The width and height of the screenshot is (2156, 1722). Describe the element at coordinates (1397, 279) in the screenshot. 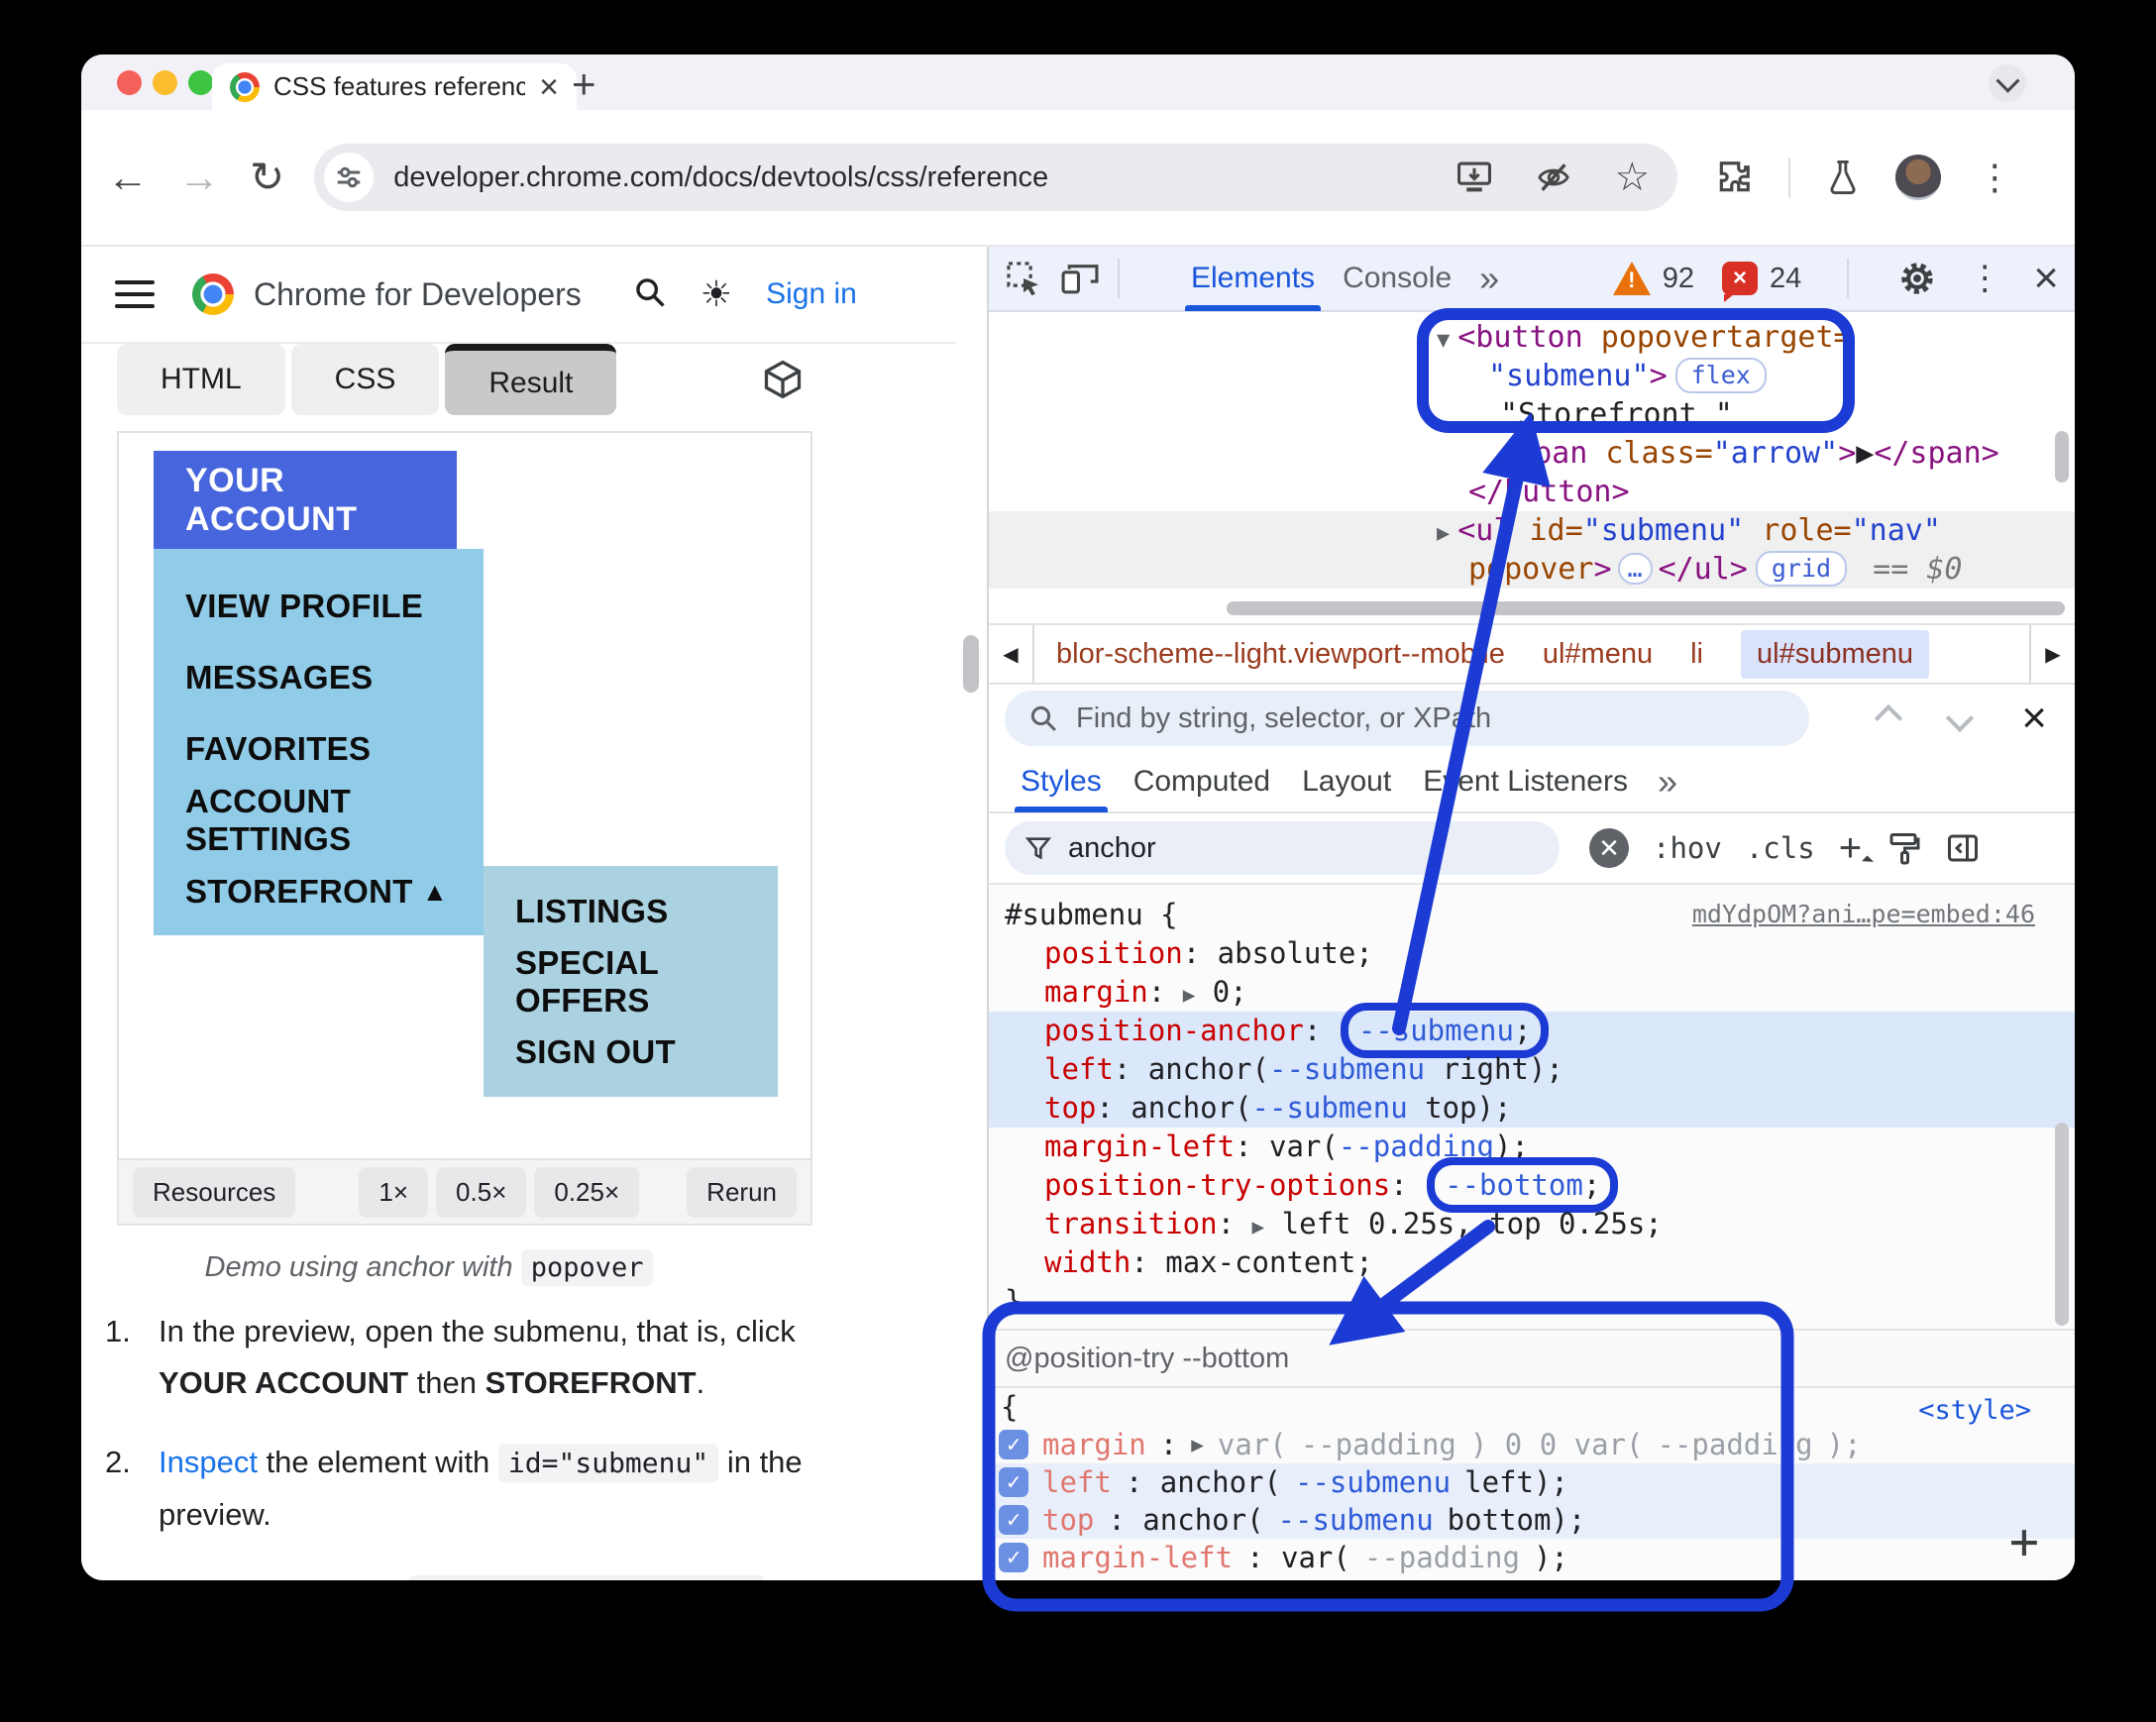

I see `devtools-tab-console: Console` at that location.